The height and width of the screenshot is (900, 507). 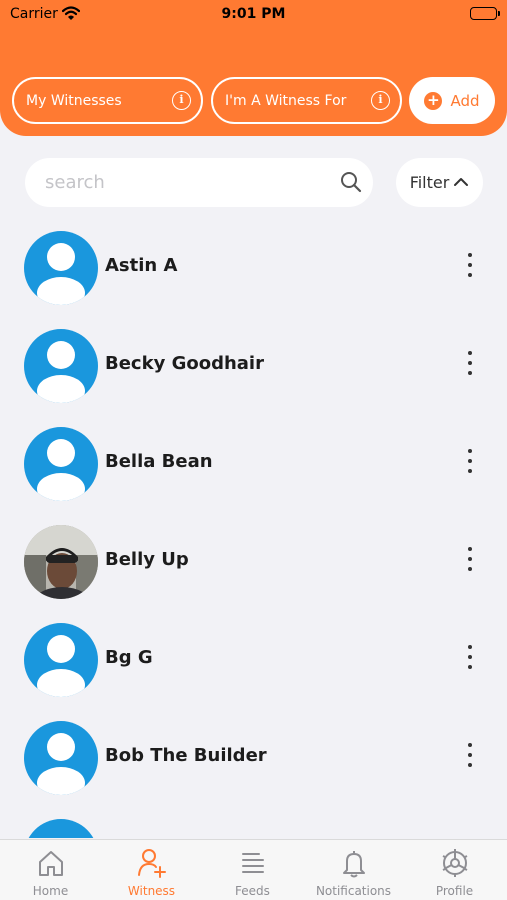 I want to click on list-item: Bob The Builder, so click(x=253, y=757).